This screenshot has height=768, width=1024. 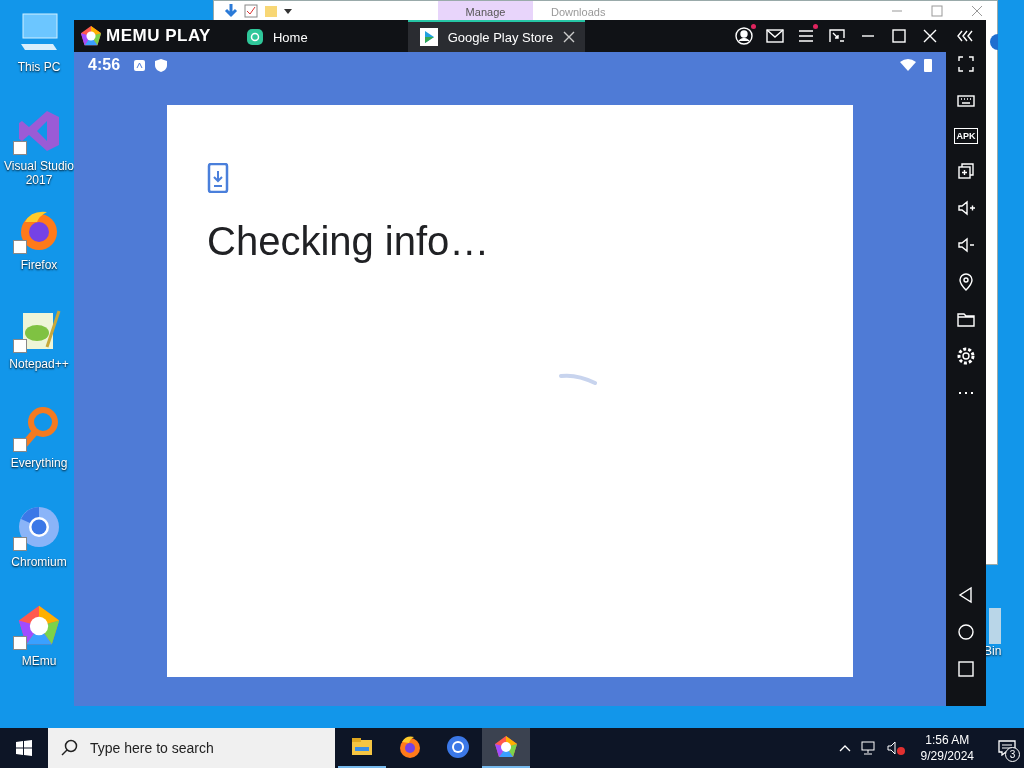 What do you see at coordinates (928, 65) in the screenshot?
I see `battery-icon` at bounding box center [928, 65].